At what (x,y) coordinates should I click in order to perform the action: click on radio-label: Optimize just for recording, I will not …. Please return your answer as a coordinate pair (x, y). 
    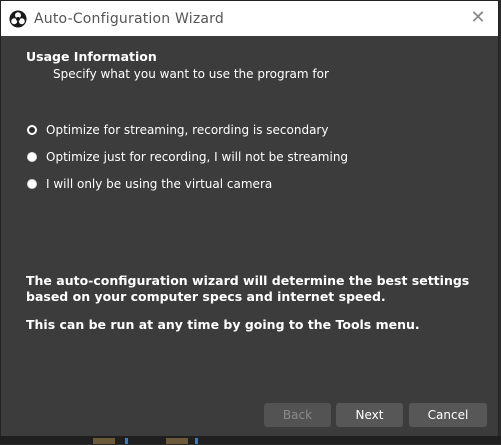
    Looking at the image, I should click on (197, 157).